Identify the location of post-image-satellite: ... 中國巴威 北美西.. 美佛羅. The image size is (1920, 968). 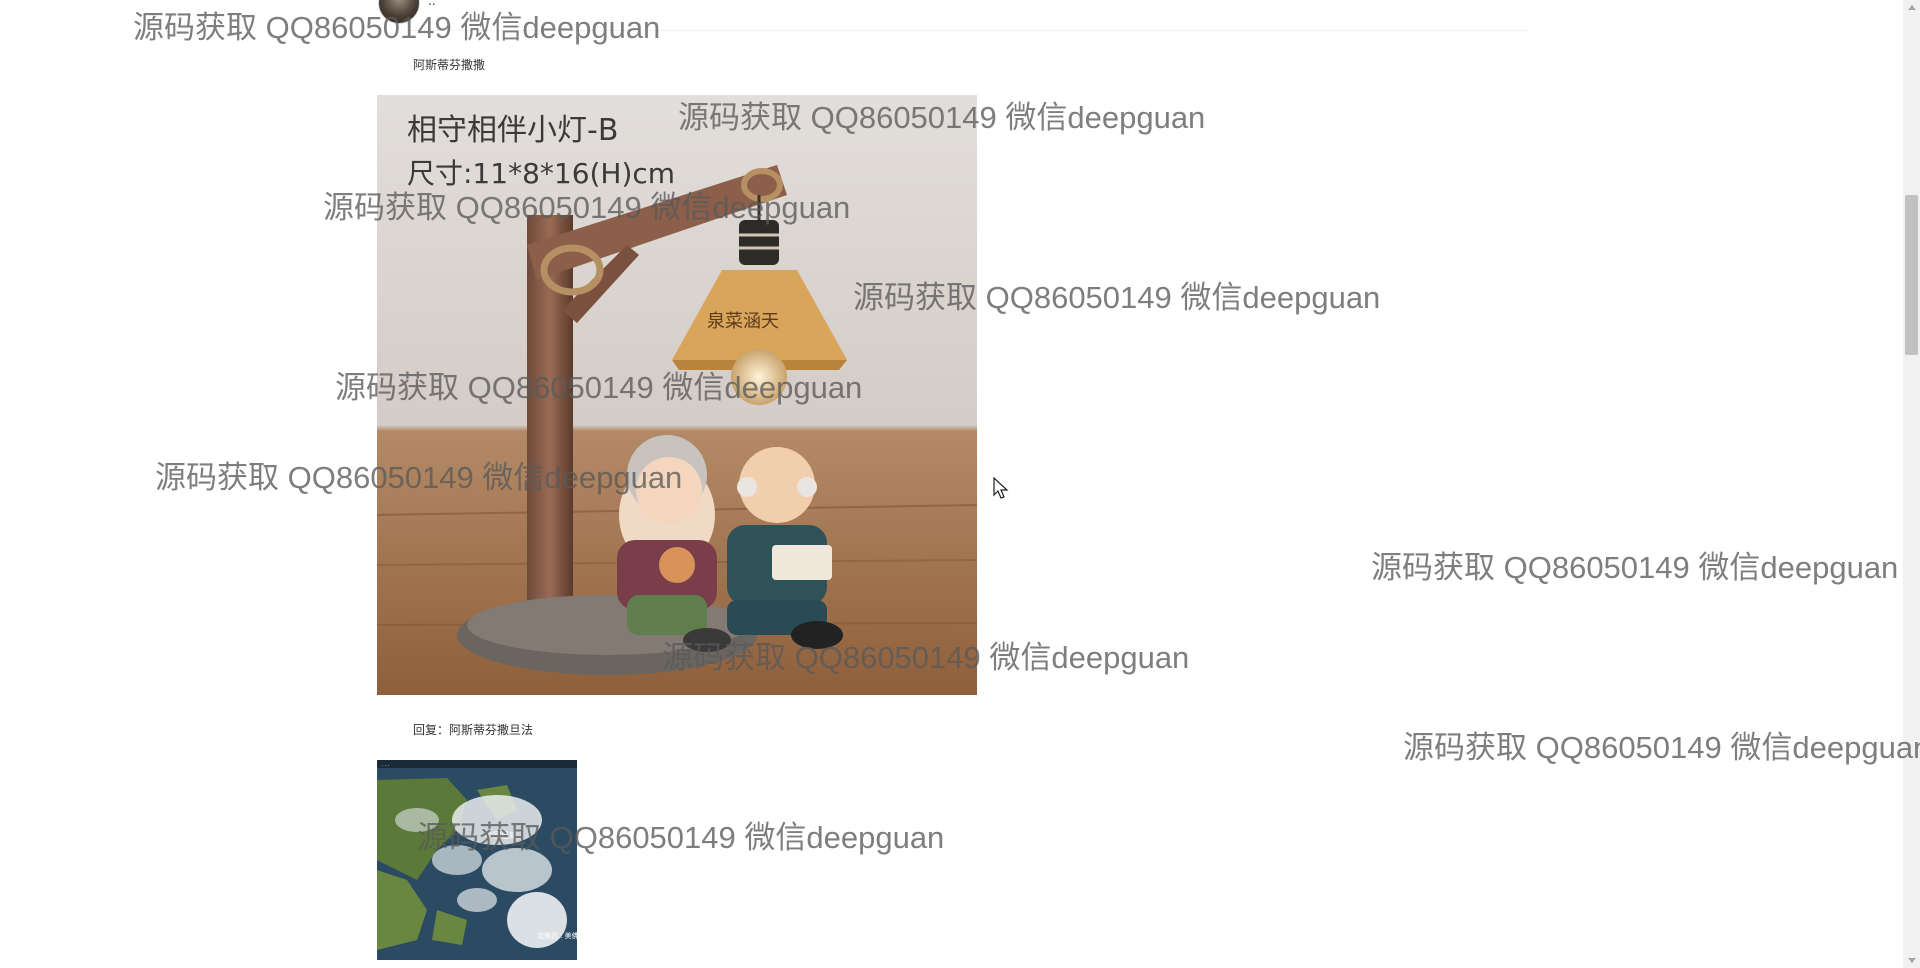
(477, 860).